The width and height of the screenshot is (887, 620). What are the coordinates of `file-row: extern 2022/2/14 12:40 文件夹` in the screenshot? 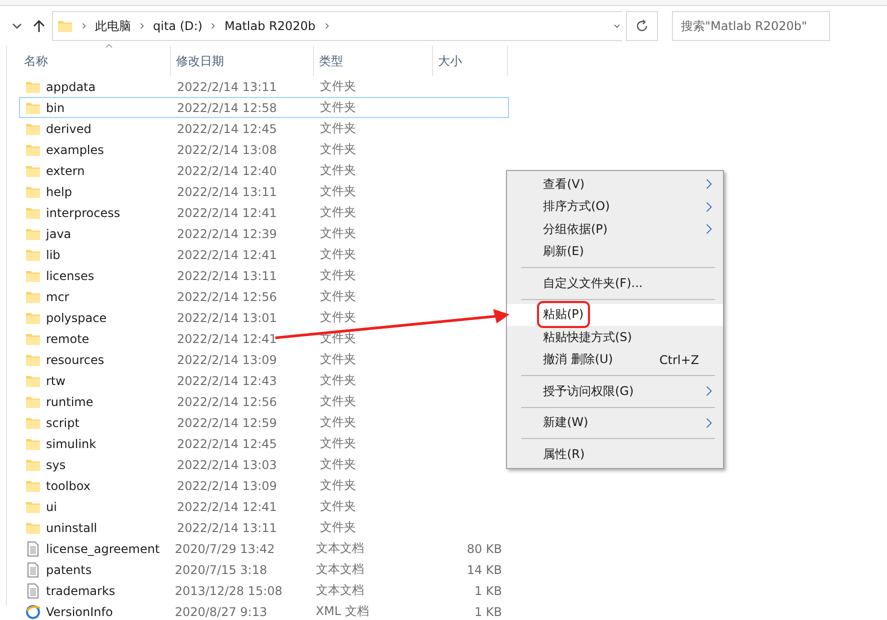 It's located at (264, 170).